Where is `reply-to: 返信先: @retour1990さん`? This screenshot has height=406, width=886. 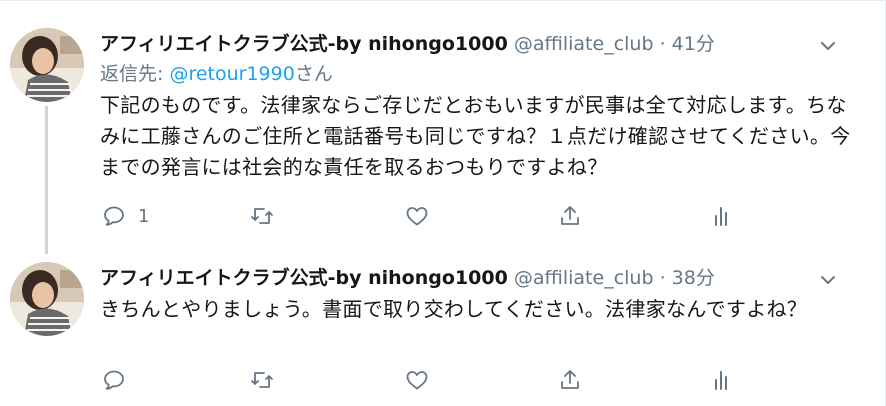 reply-to: 返信先: @retour1990さん is located at coordinates (478, 74).